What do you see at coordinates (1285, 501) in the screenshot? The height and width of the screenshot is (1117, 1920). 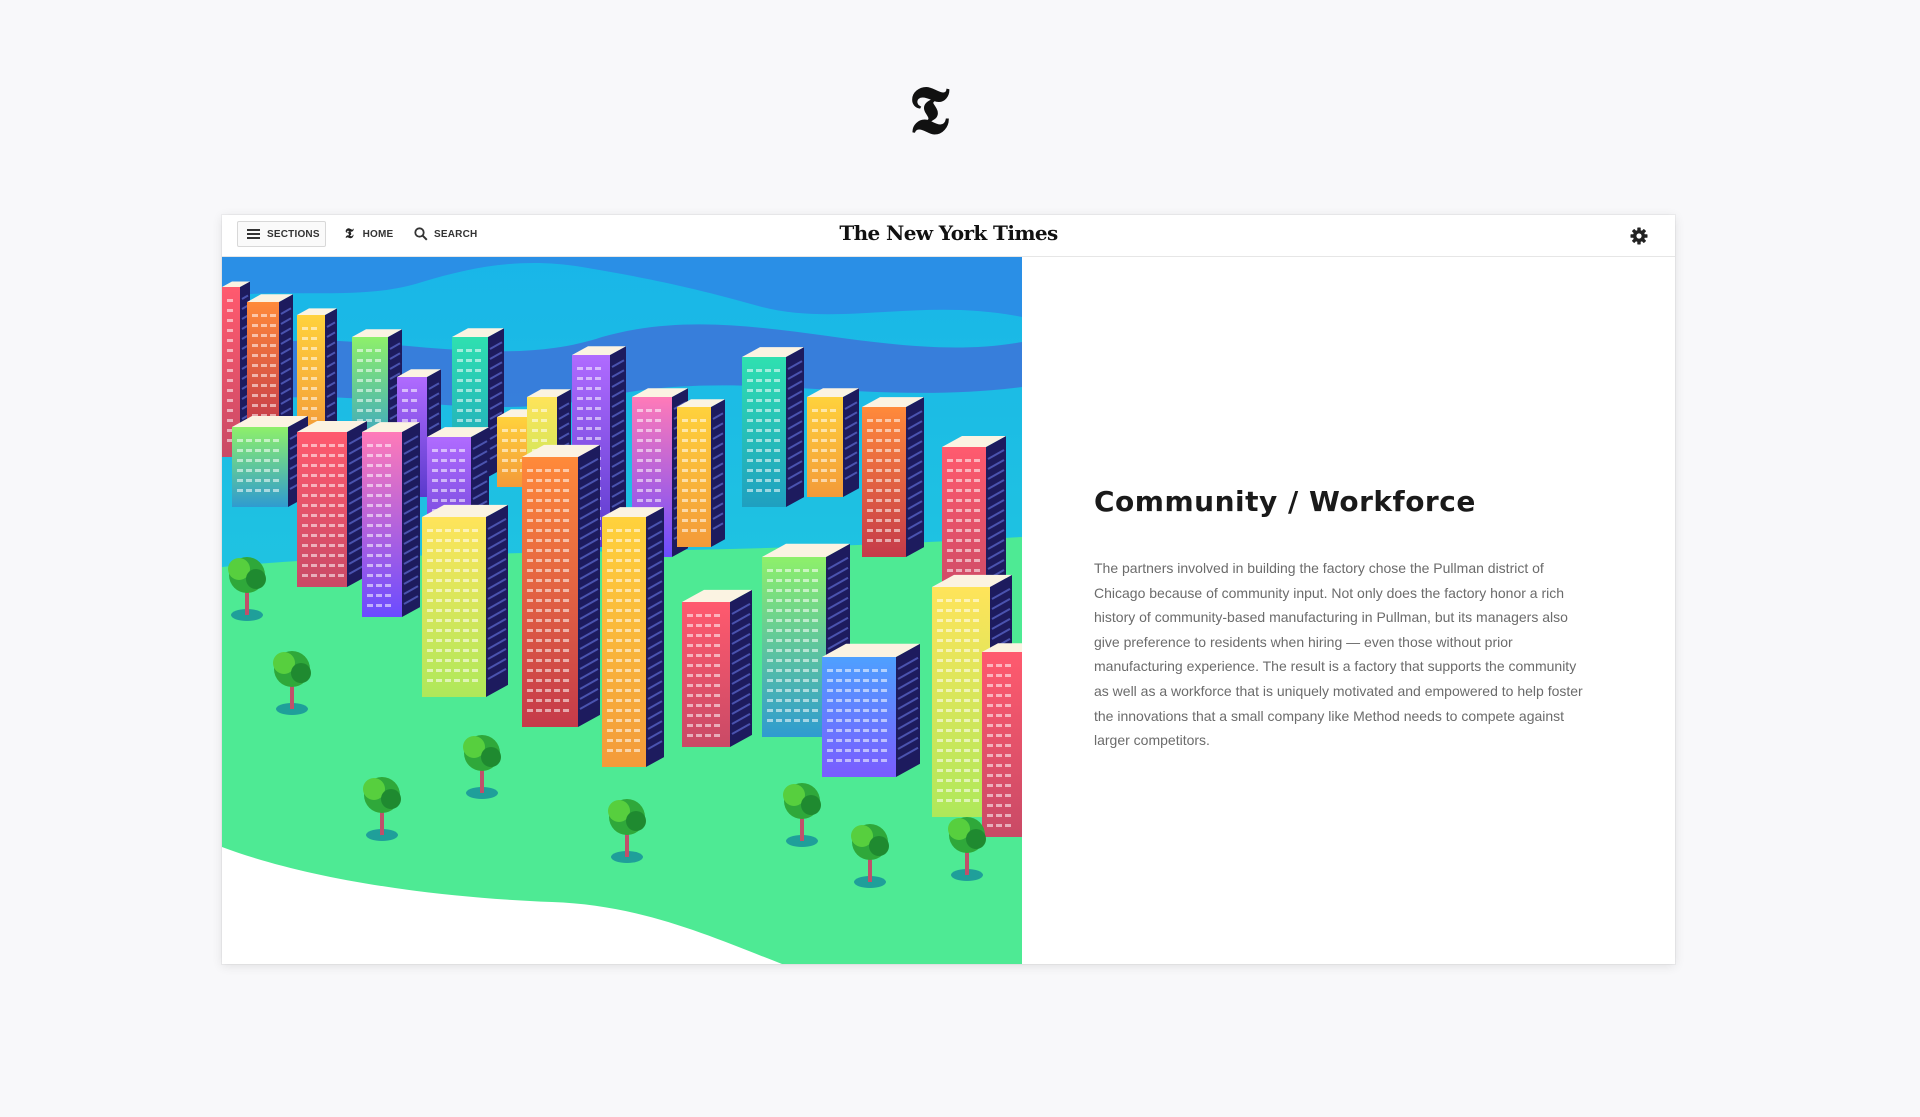 I see `article-heading: Community / Workforce` at bounding box center [1285, 501].